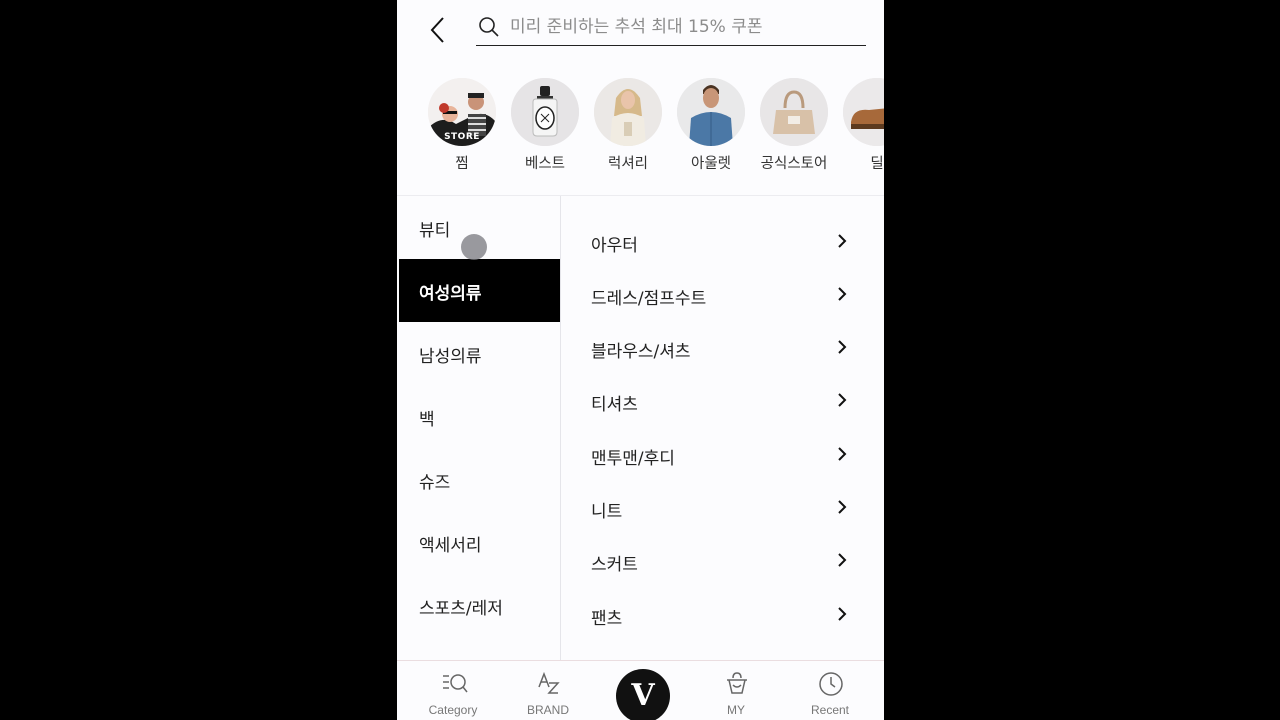 The image size is (1280, 720). I want to click on touch-indicator, so click(474, 247).